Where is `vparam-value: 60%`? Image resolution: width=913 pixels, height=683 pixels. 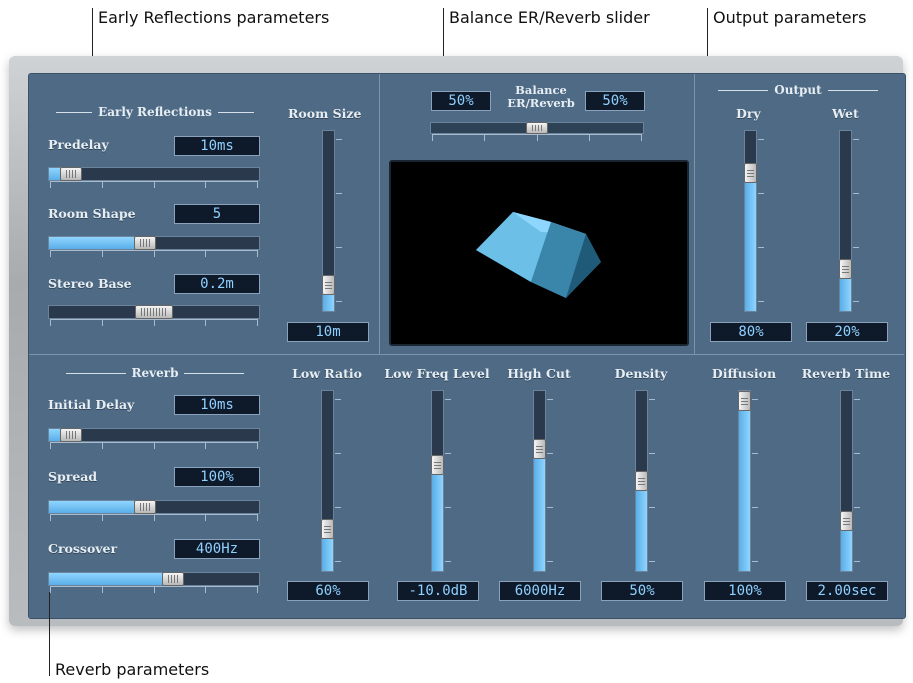 vparam-value: 60% is located at coordinates (328, 591).